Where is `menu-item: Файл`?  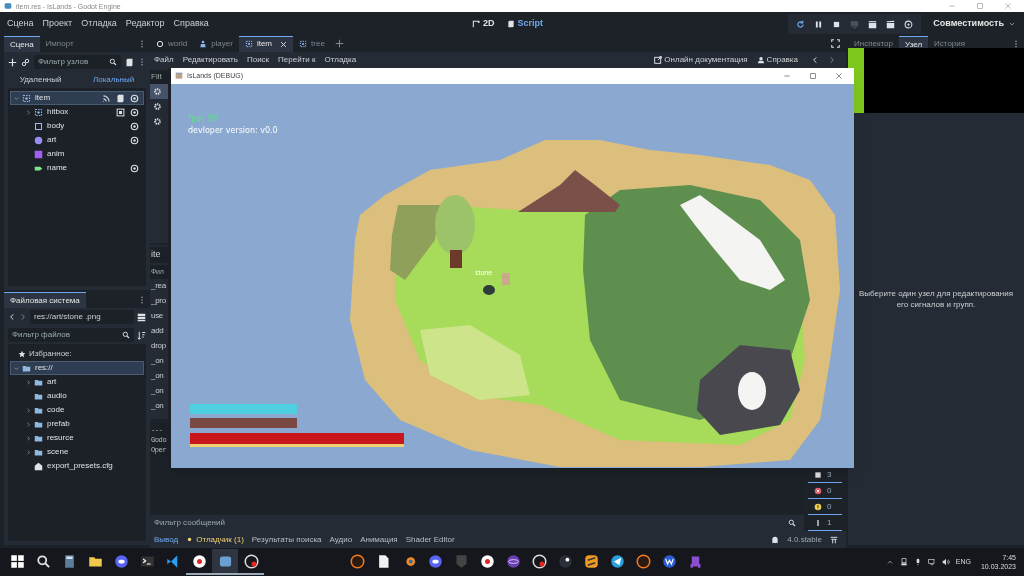
menu-item: Файл is located at coordinates (164, 59).